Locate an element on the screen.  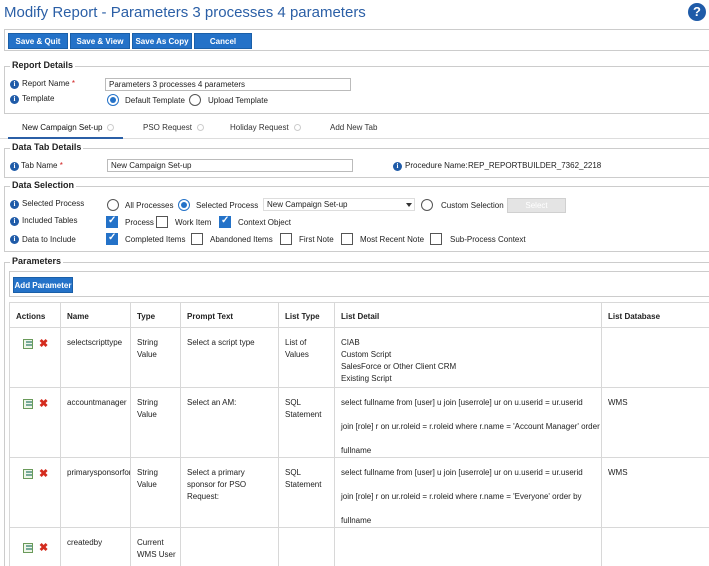
process-checkbox is located at coordinates (112, 221).